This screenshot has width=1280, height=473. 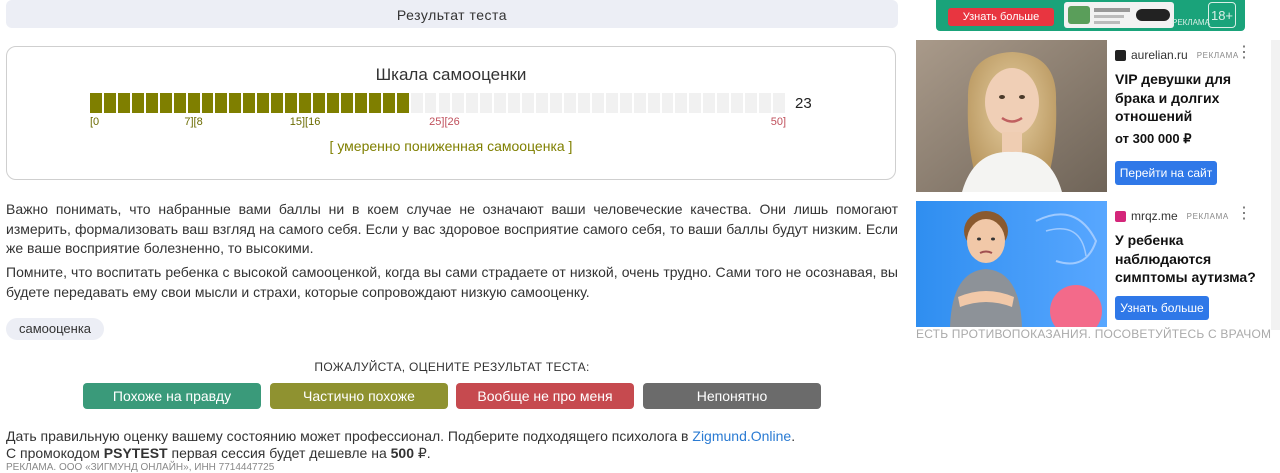 I want to click on ad-domain: aurelian.ru, so click(x=1159, y=55).